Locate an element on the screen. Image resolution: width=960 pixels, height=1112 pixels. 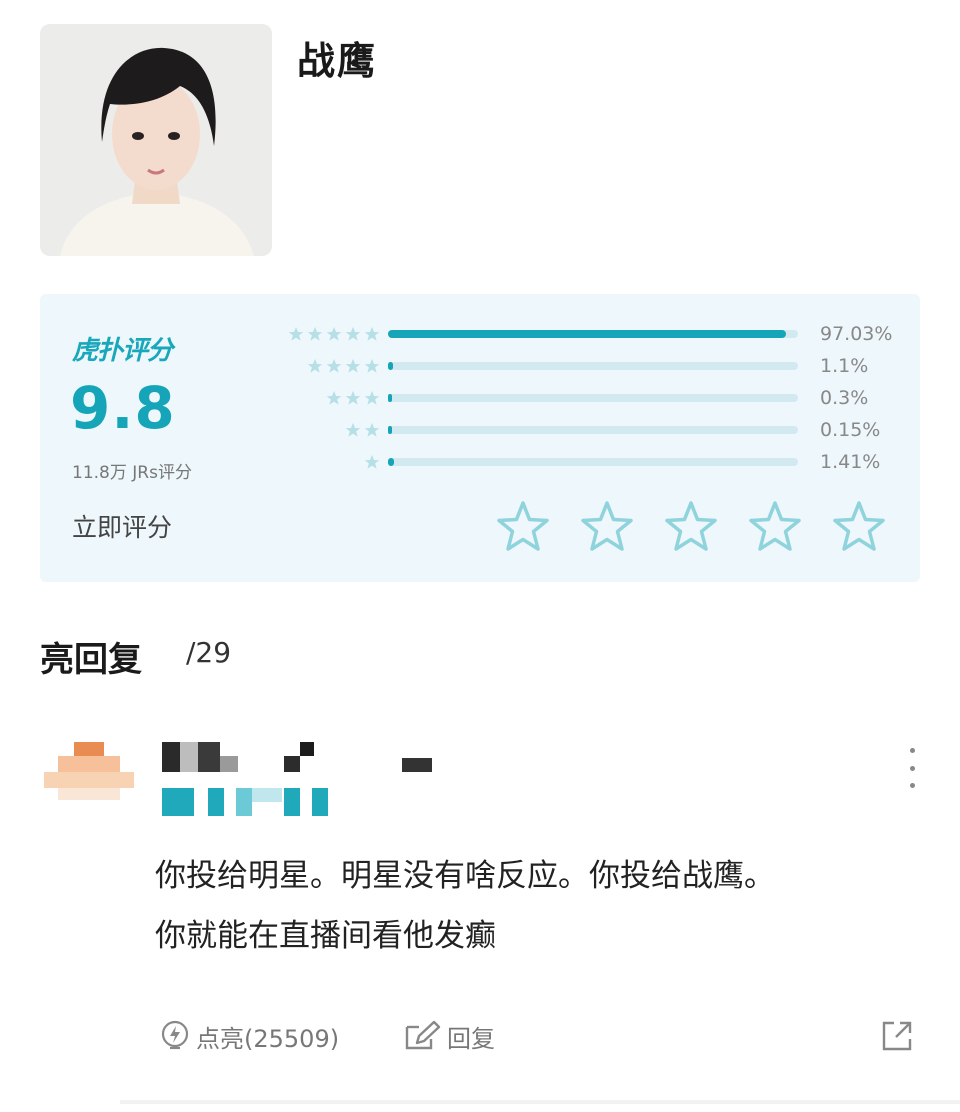
lightning-icon is located at coordinates (175, 1035).